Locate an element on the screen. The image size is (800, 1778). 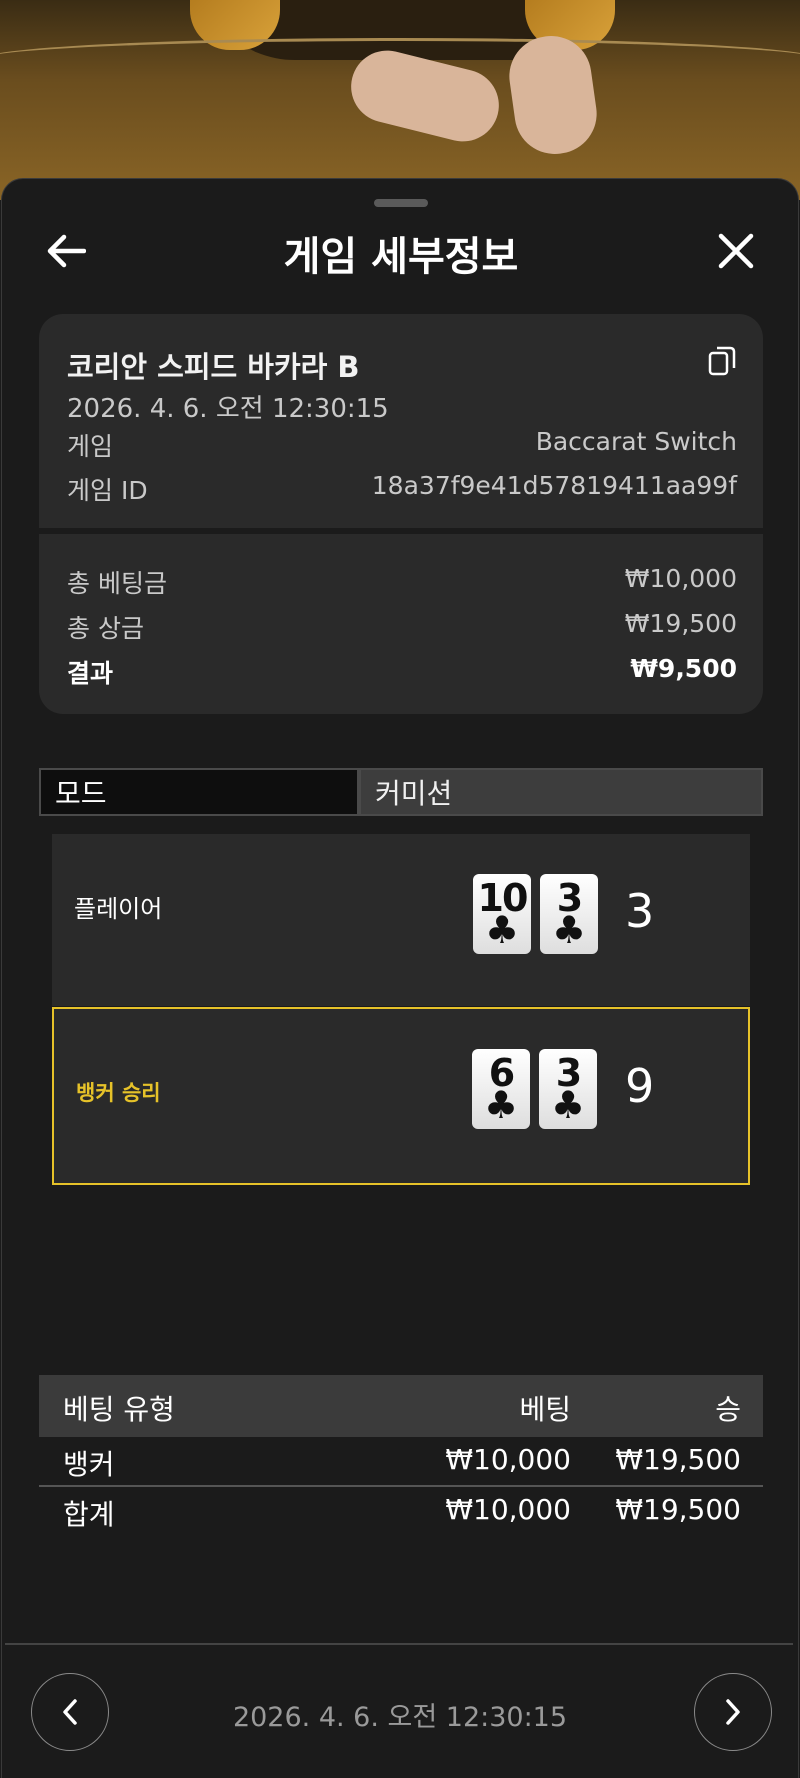
copy-icon is located at coordinates (722, 361).